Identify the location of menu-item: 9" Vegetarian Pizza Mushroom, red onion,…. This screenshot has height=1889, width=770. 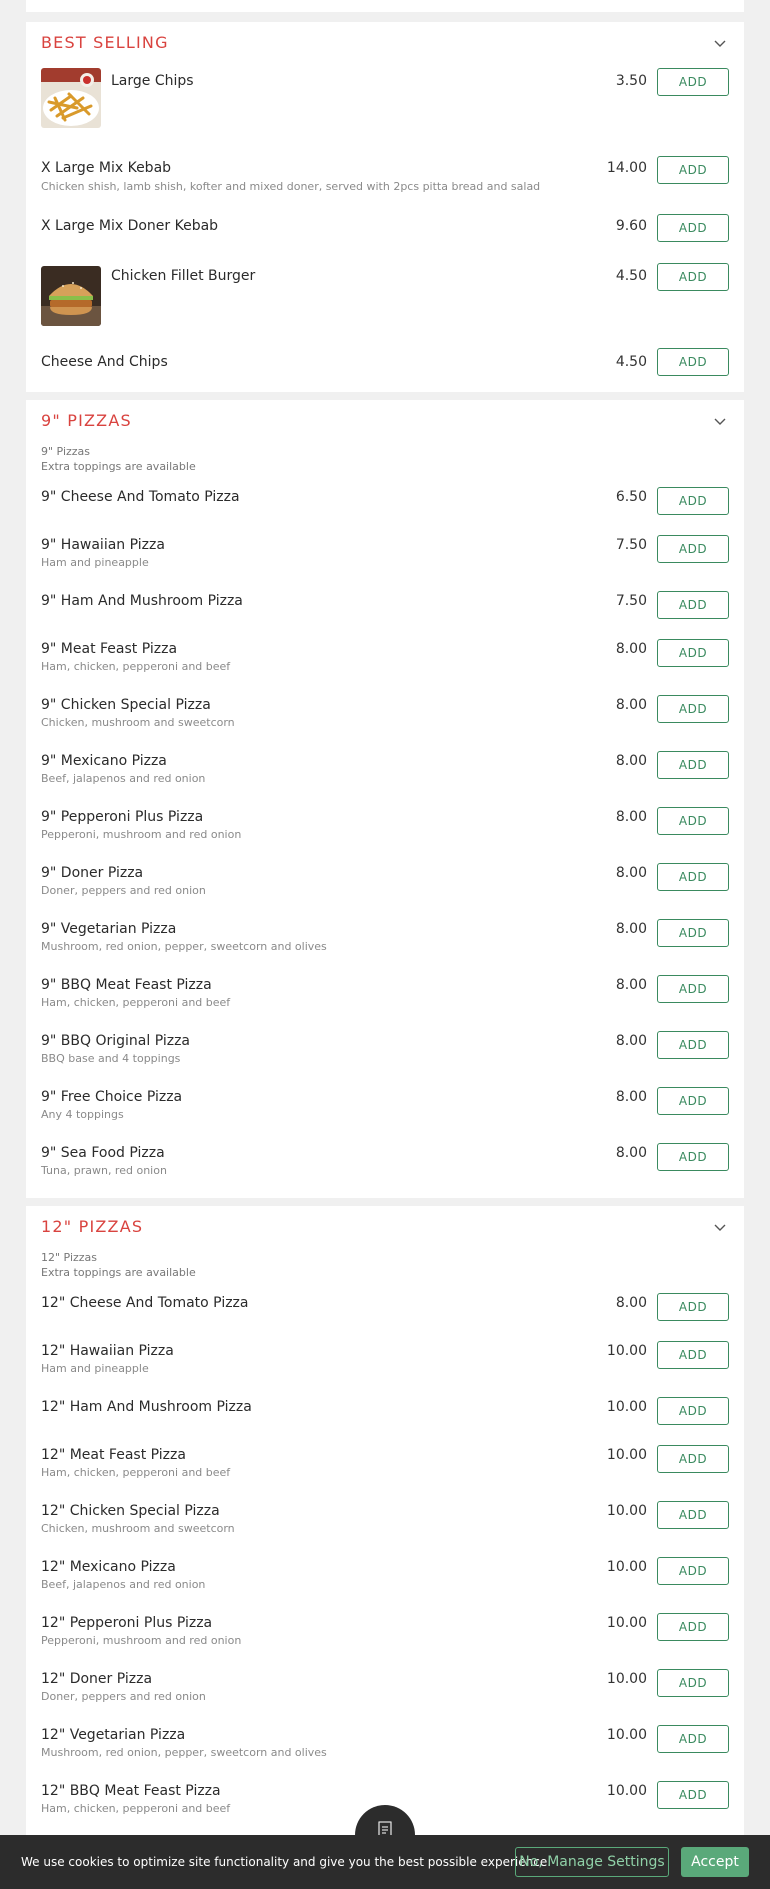
(385, 943).